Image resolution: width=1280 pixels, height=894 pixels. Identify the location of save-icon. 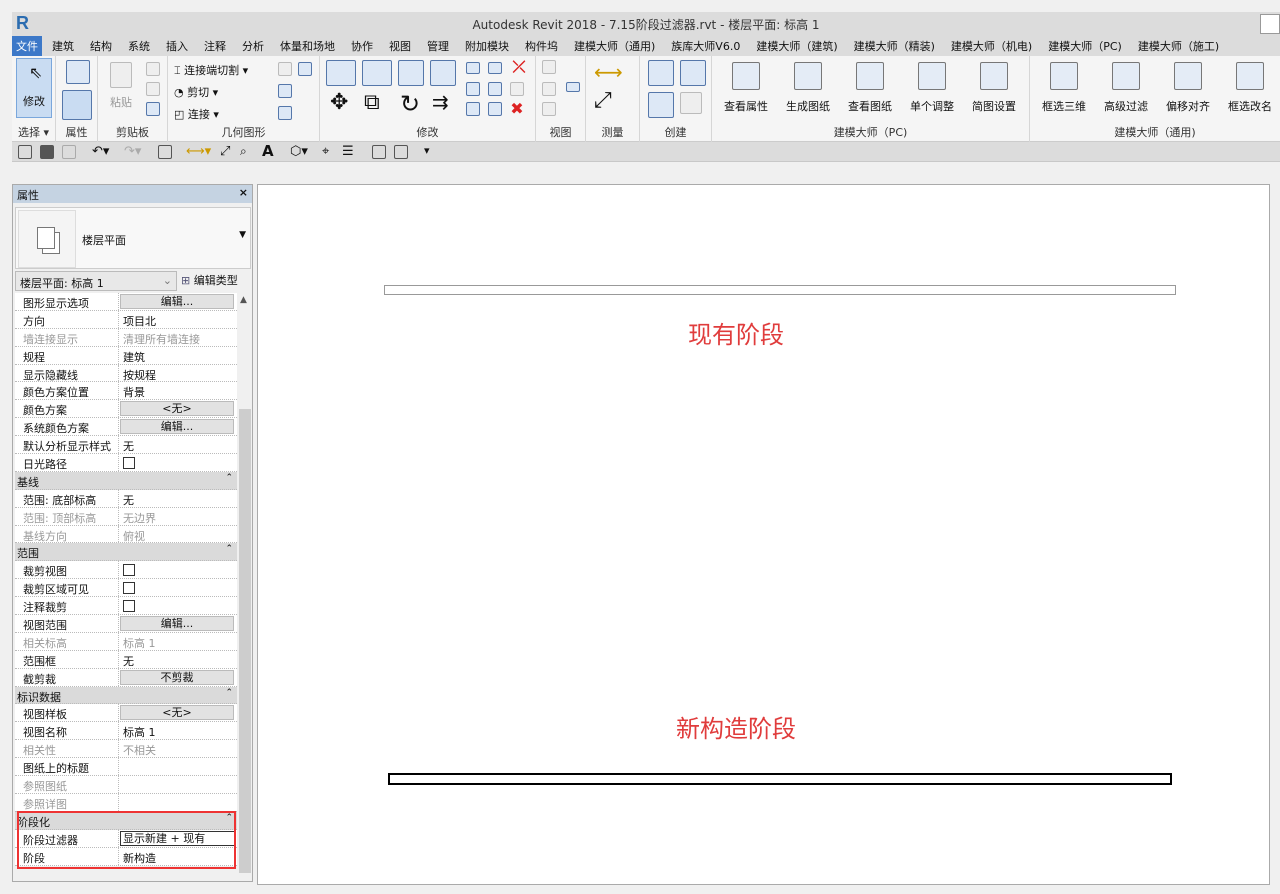
(47, 152).